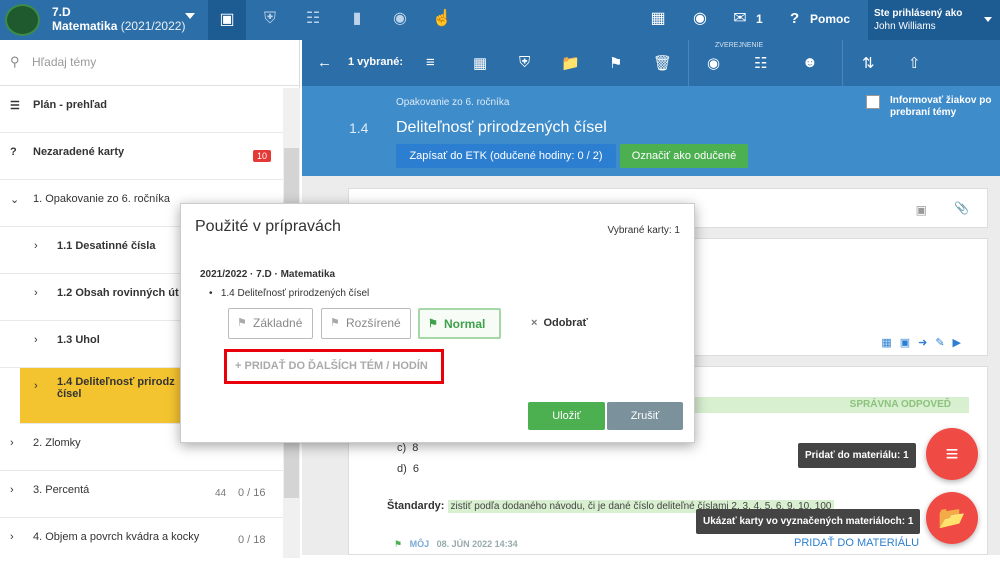 This screenshot has height=565, width=1000. I want to click on chat-icon: ◉, so click(700, 19).